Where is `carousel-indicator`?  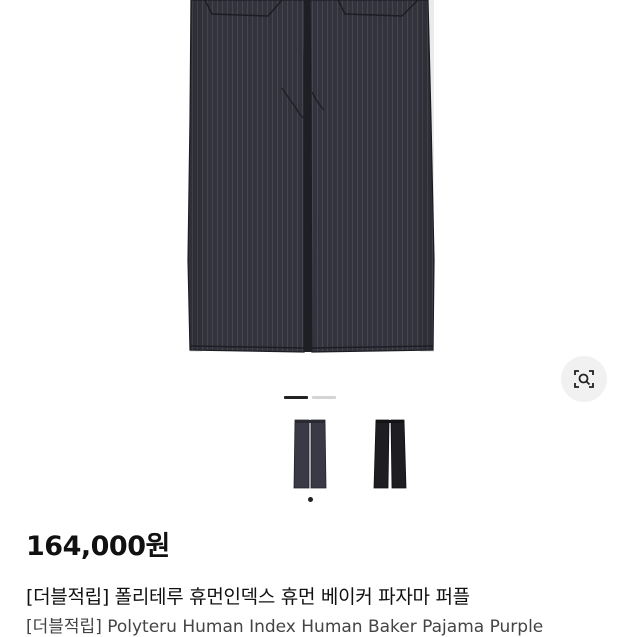 carousel-indicator is located at coordinates (324, 397).